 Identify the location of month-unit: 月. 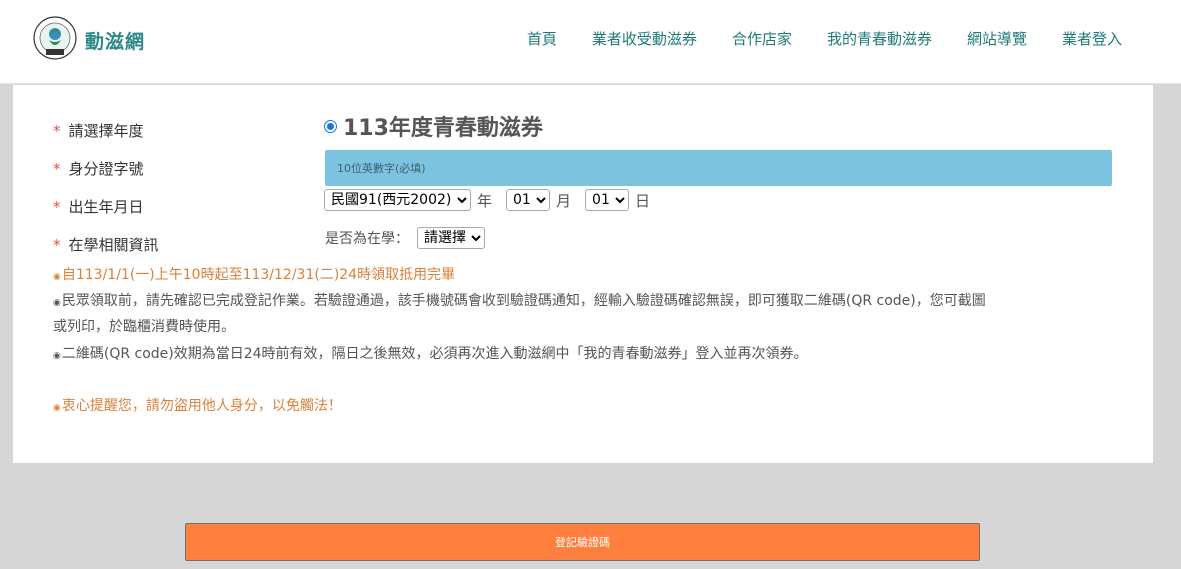
(564, 200).